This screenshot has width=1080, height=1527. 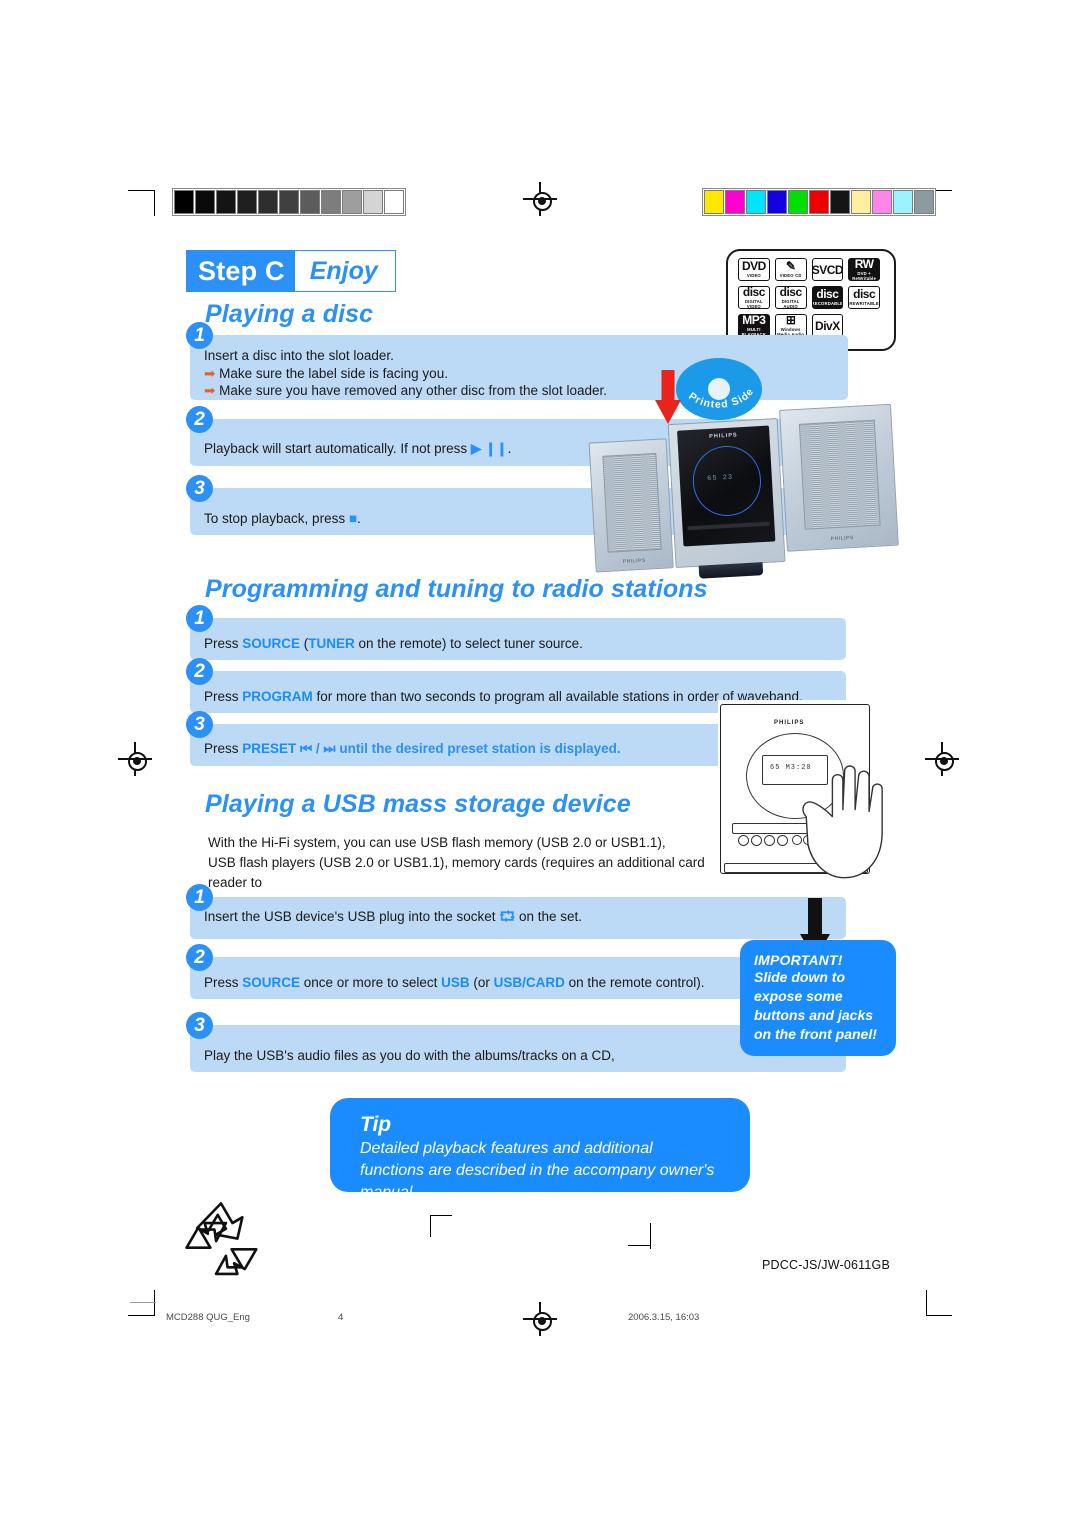 I want to click on format-logo-main-9: ⊞, so click(x=790, y=320).